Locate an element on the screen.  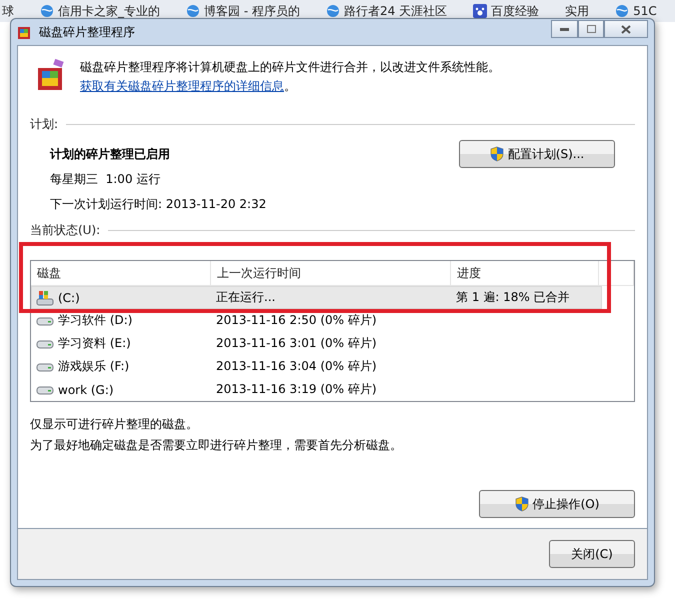
column-header: 进度 is located at coordinates (525, 273).